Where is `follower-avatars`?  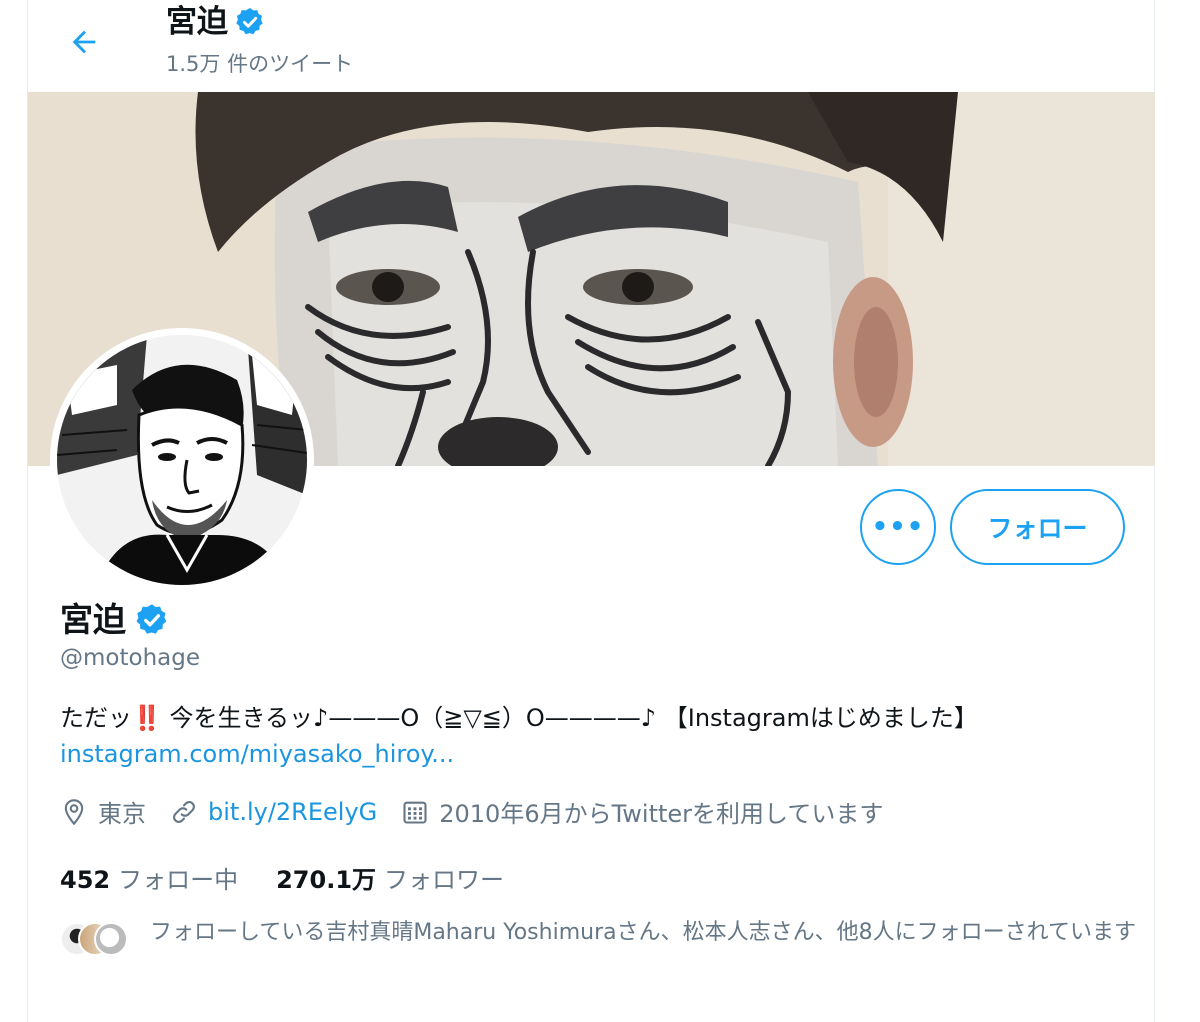
follower-avatars is located at coordinates (95, 940).